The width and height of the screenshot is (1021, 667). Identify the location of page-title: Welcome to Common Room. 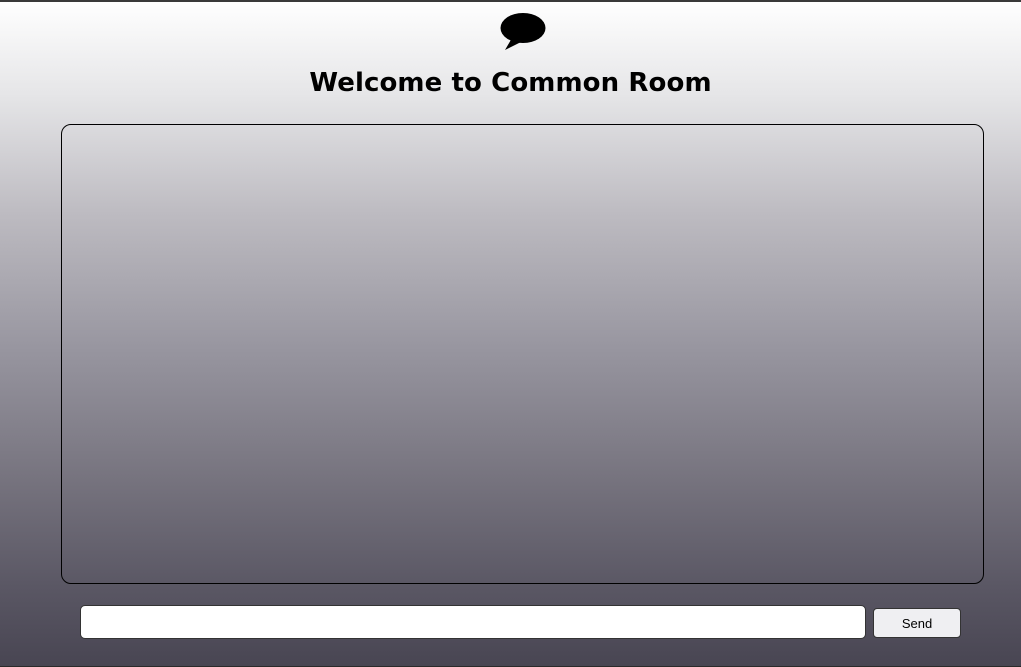
(510, 83).